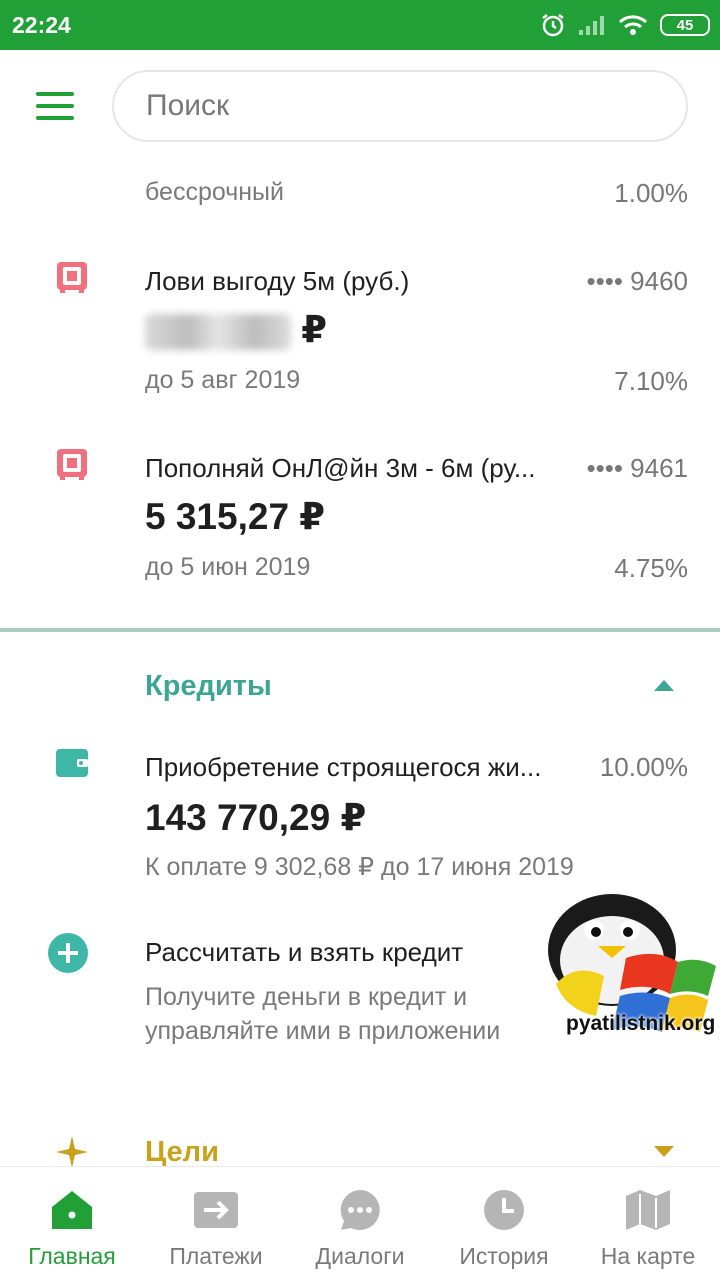  Describe the element at coordinates (306, 997) in the screenshot. I see `offer-line-1: Получите деньги в кредит и` at that location.